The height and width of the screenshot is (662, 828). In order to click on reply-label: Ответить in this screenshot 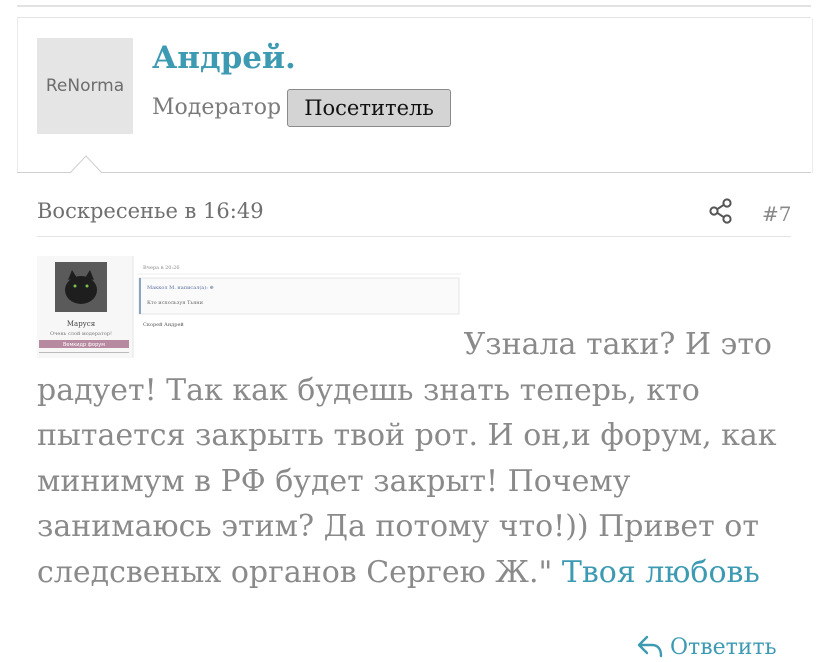, I will do `click(723, 647)`.